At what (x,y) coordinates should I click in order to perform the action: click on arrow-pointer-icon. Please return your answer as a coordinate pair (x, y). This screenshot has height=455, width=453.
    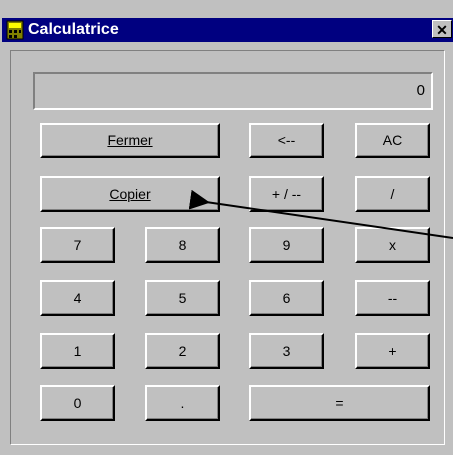
    Looking at the image, I should click on (320, 214).